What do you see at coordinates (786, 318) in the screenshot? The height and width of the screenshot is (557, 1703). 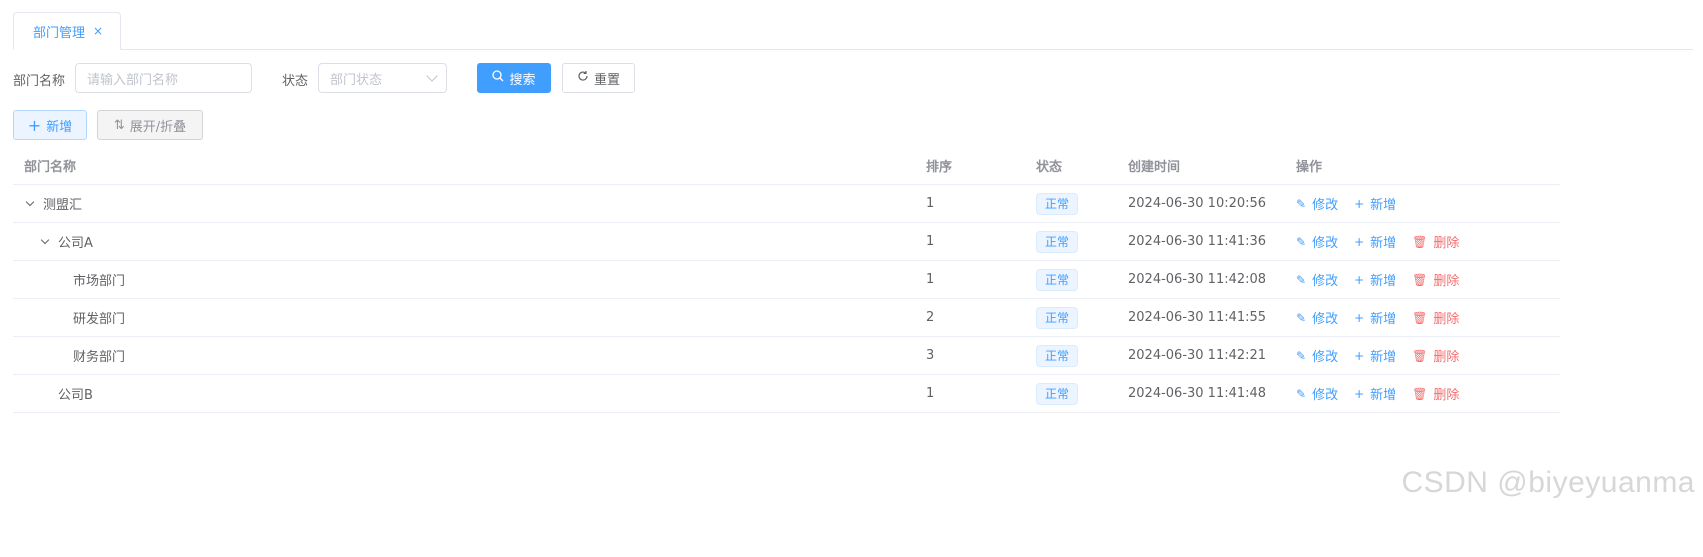 I see `table-row: 研发部门 2 正常 2024-06-30 11:41:55 ✎ 修改 + 新增 🗑 删除` at bounding box center [786, 318].